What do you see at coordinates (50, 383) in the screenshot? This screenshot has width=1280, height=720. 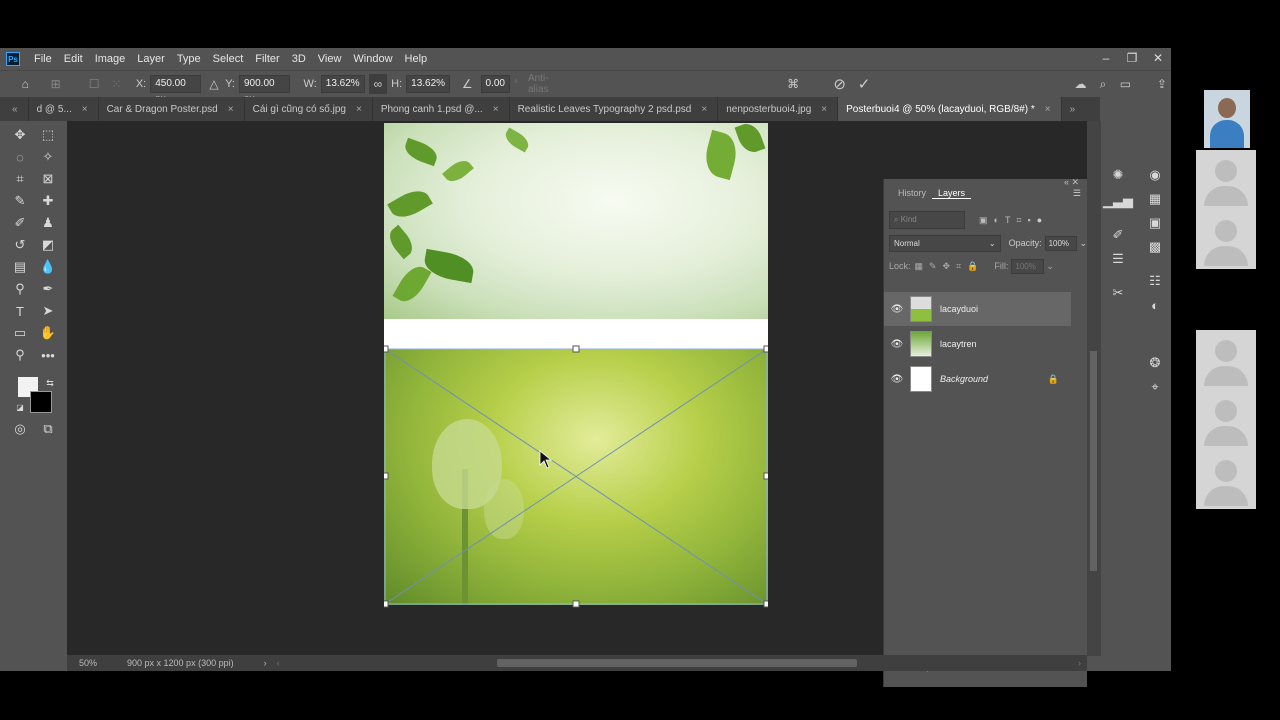 I see `swap-colors-icon: ⇆` at bounding box center [50, 383].